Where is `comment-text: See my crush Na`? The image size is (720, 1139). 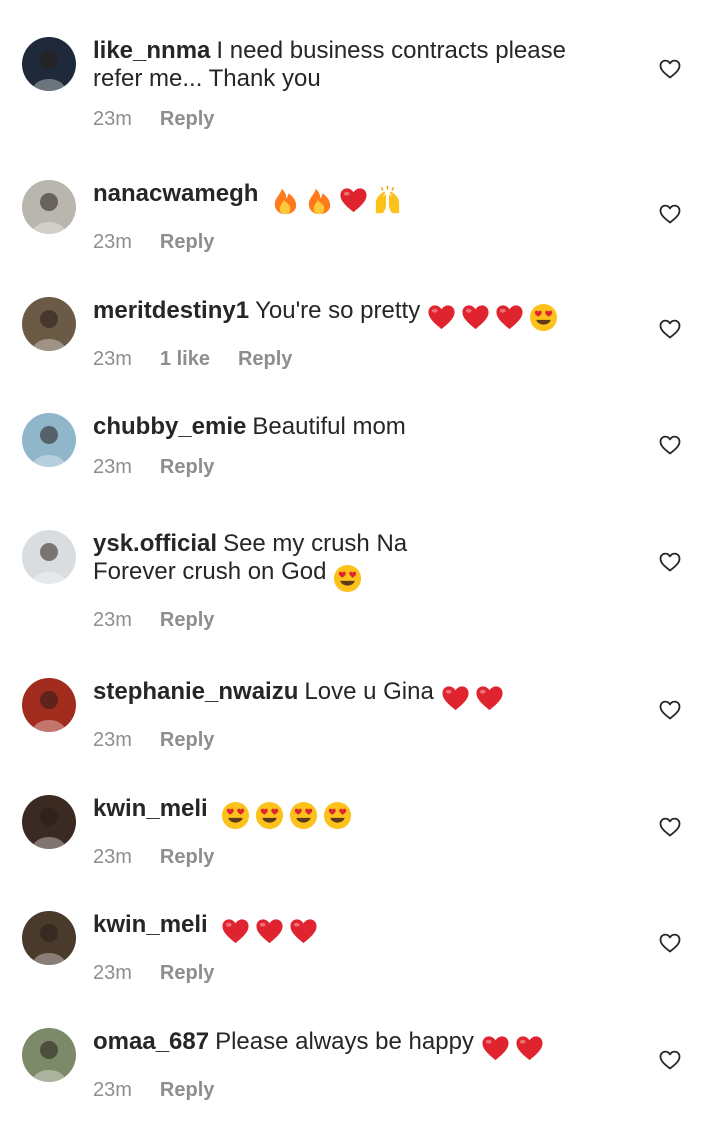
comment-text: See my crush Na is located at coordinates (315, 543).